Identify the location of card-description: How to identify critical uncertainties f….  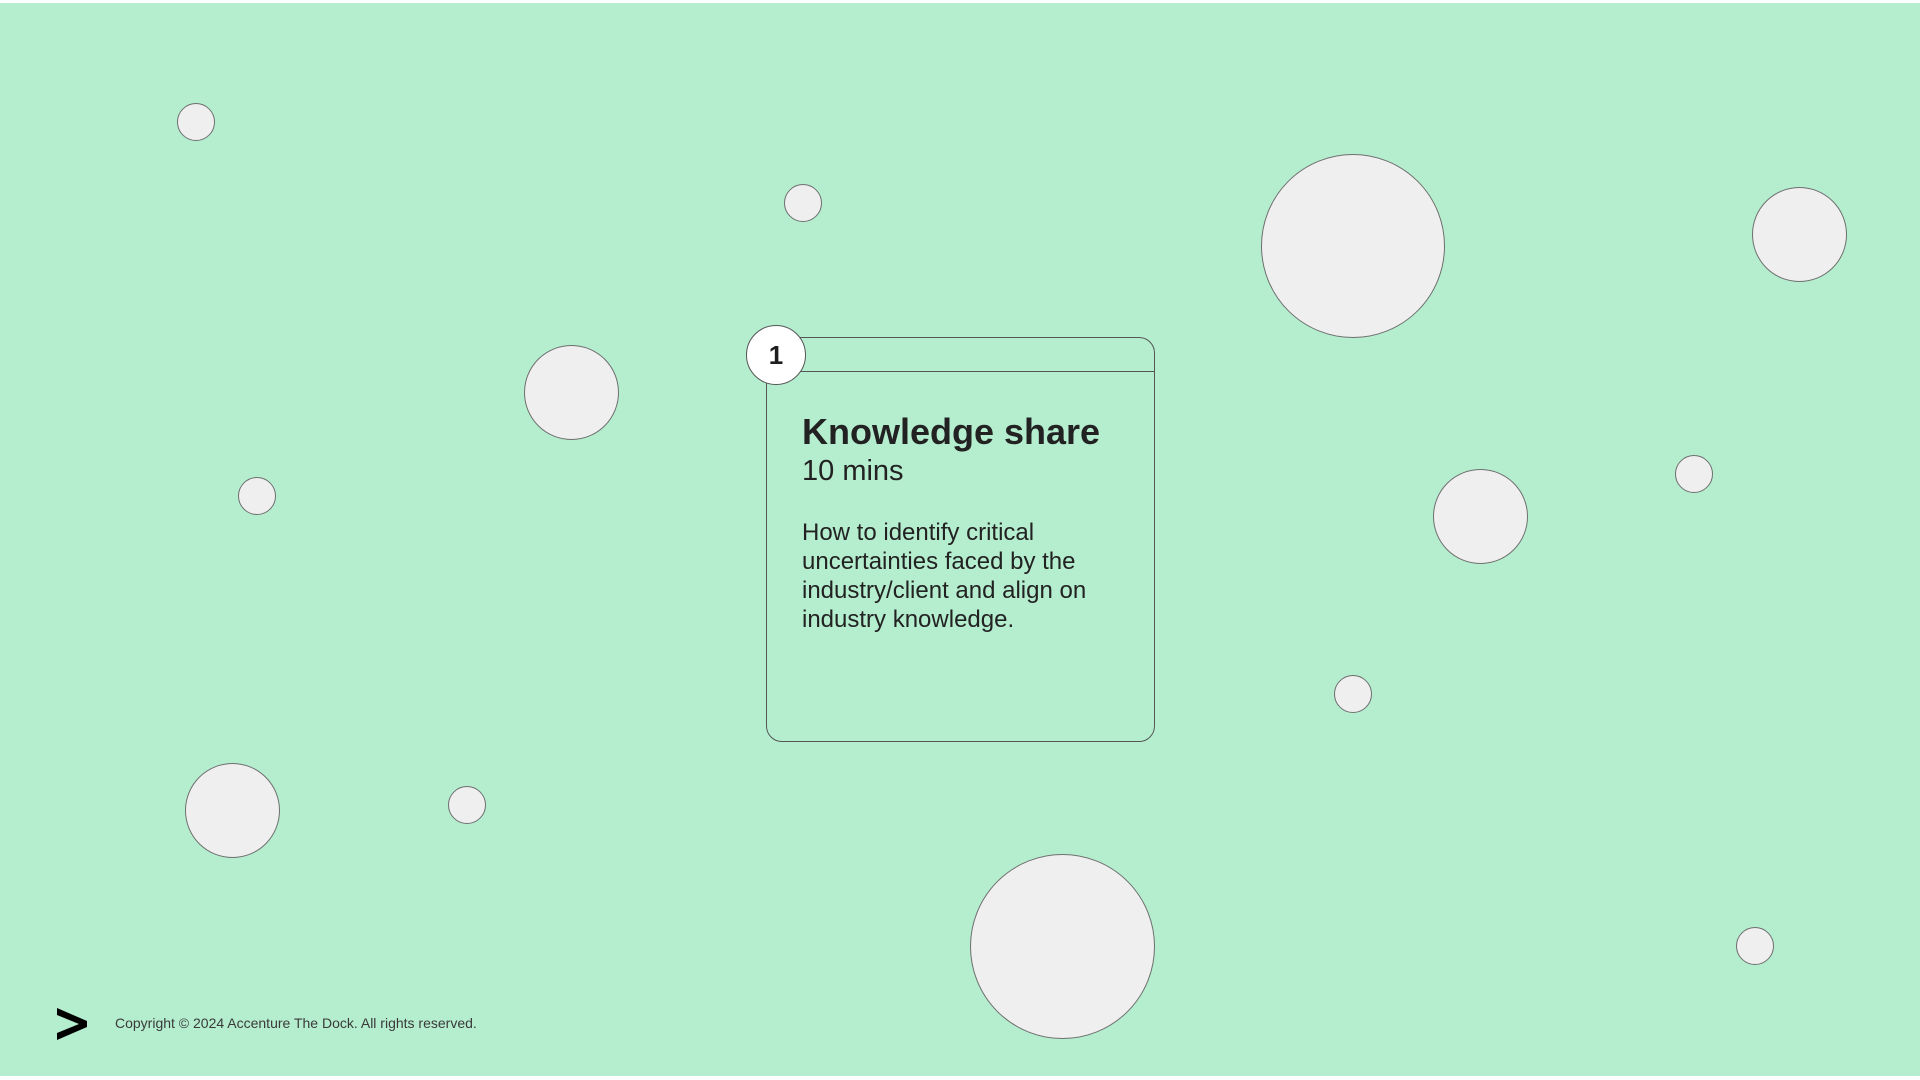
(944, 576).